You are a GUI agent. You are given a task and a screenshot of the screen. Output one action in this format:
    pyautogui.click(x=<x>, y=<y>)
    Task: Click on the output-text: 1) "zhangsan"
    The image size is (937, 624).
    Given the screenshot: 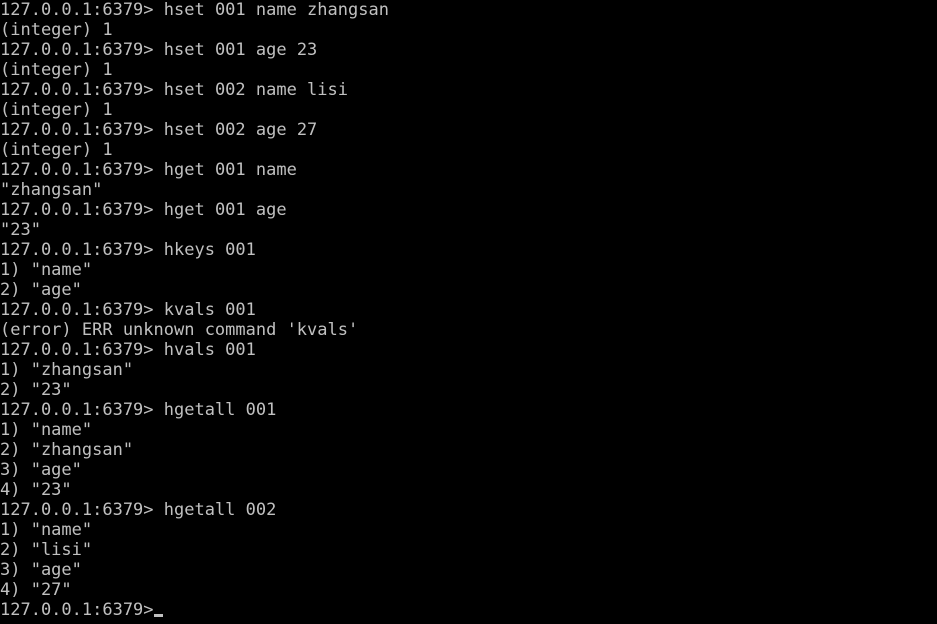 What is the action you would take?
    pyautogui.click(x=67, y=370)
    